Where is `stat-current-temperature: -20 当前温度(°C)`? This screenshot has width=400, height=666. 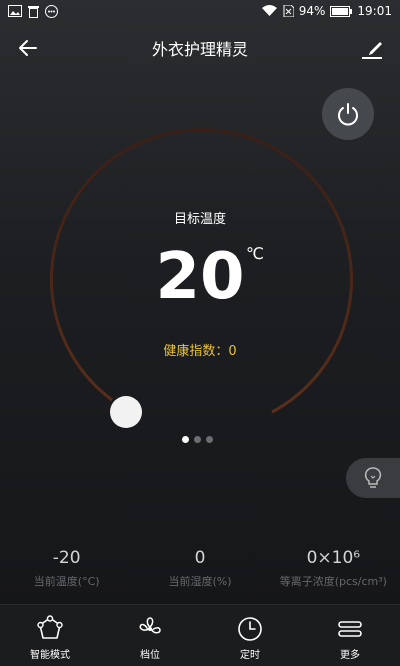 stat-current-temperature: -20 当前温度(°C) is located at coordinates (66, 568).